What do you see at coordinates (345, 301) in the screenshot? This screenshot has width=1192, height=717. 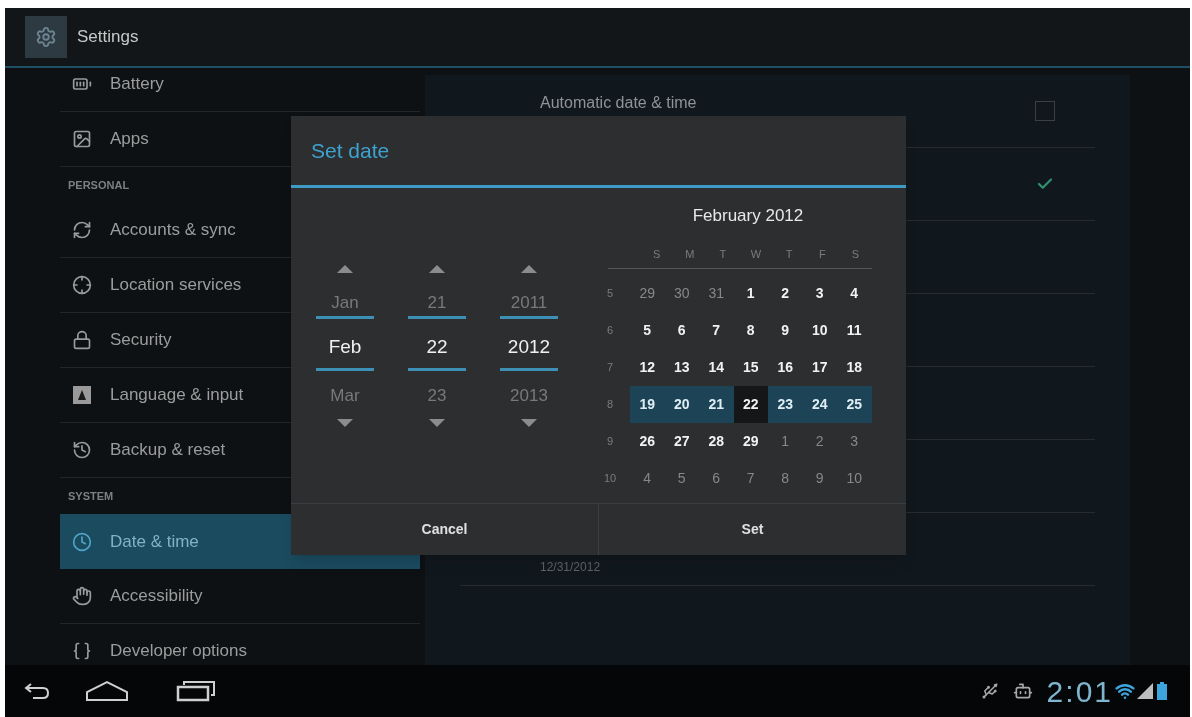 I see `picker-value: Jan` at bounding box center [345, 301].